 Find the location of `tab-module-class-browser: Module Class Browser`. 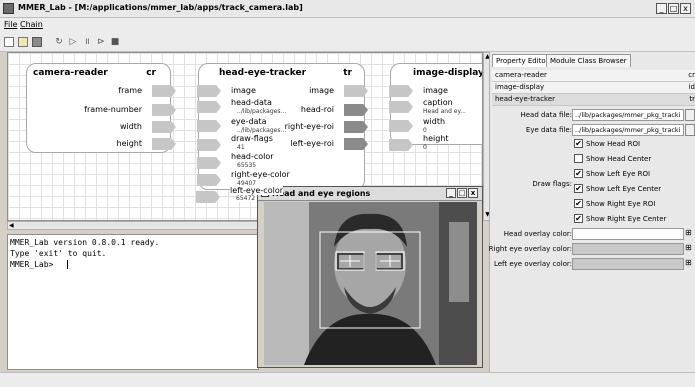

tab-module-class-browser: Module Class Browser is located at coordinates (588, 60).